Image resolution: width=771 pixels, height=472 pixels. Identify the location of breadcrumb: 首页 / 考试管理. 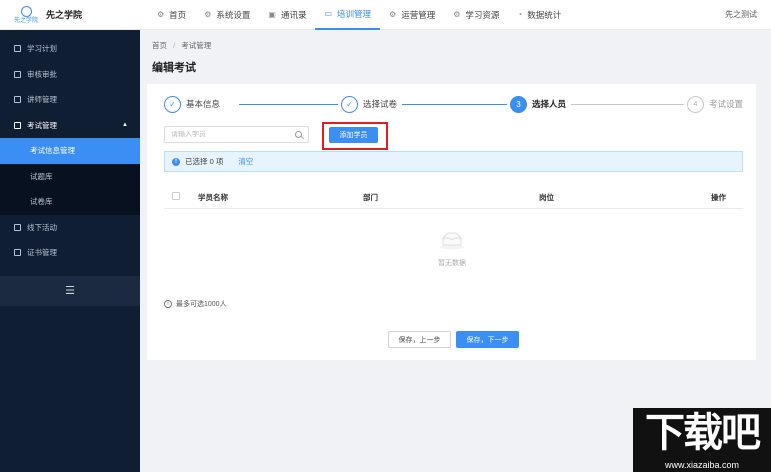
(181, 45).